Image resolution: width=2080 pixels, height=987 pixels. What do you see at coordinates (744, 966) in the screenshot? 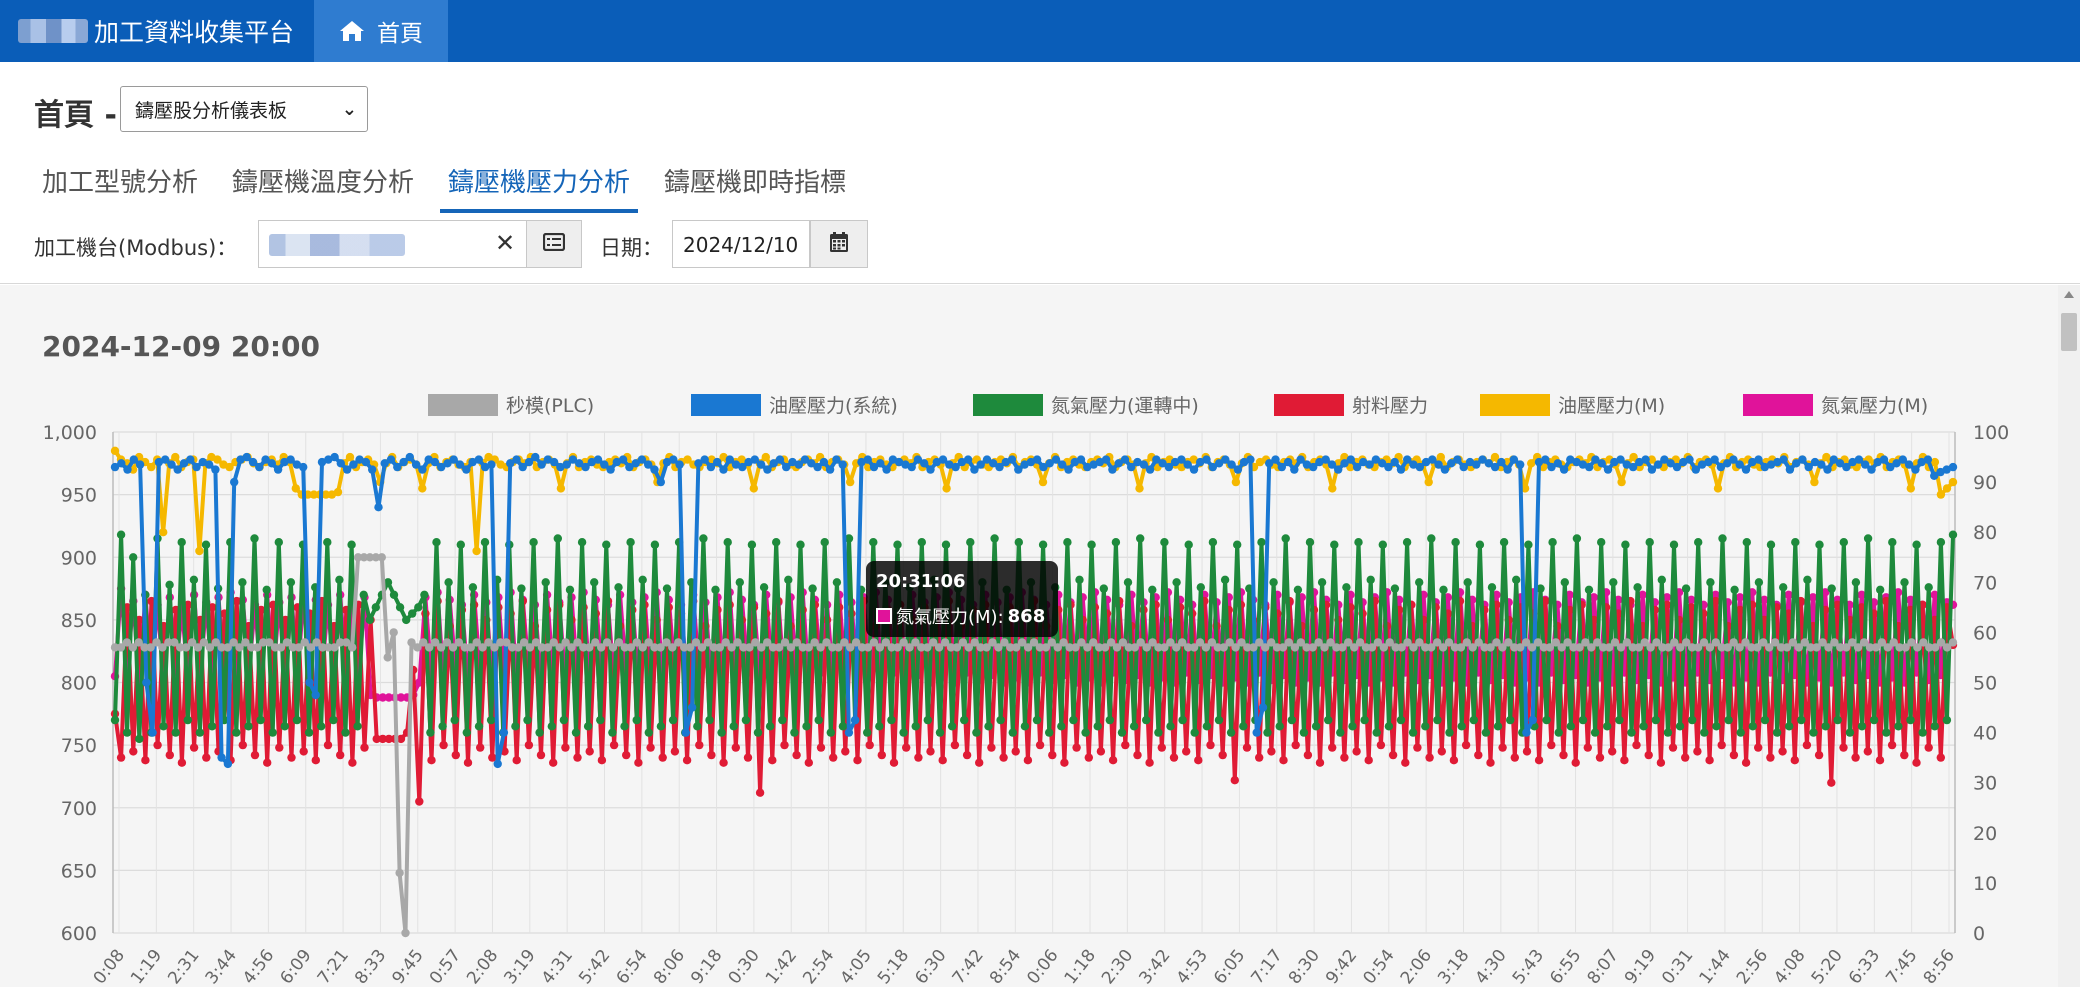
I see `x-tick: 0:30` at bounding box center [744, 966].